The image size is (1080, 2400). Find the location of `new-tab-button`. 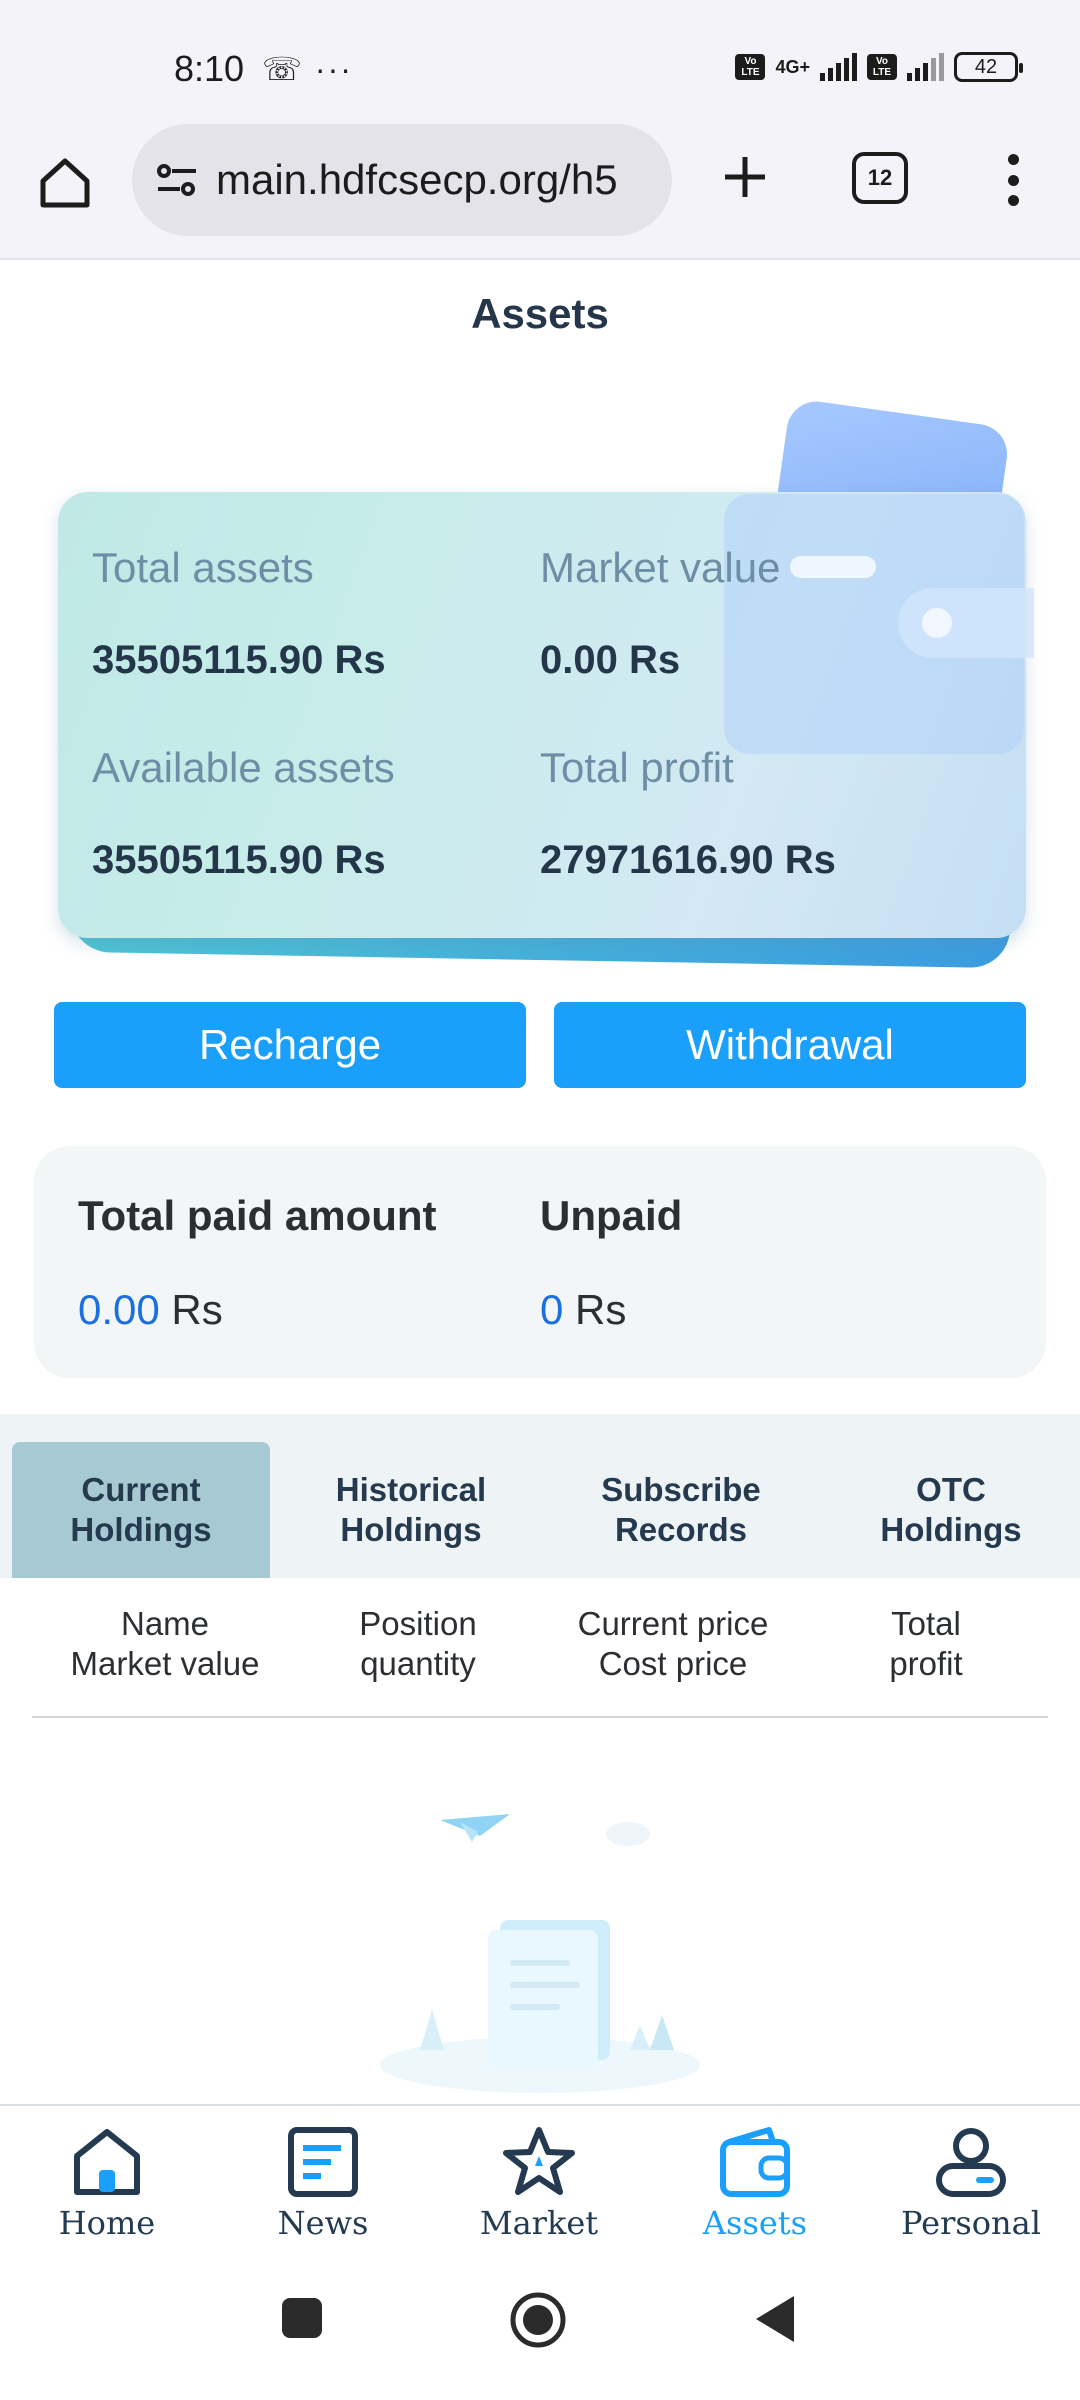

new-tab-button is located at coordinates (745, 177).